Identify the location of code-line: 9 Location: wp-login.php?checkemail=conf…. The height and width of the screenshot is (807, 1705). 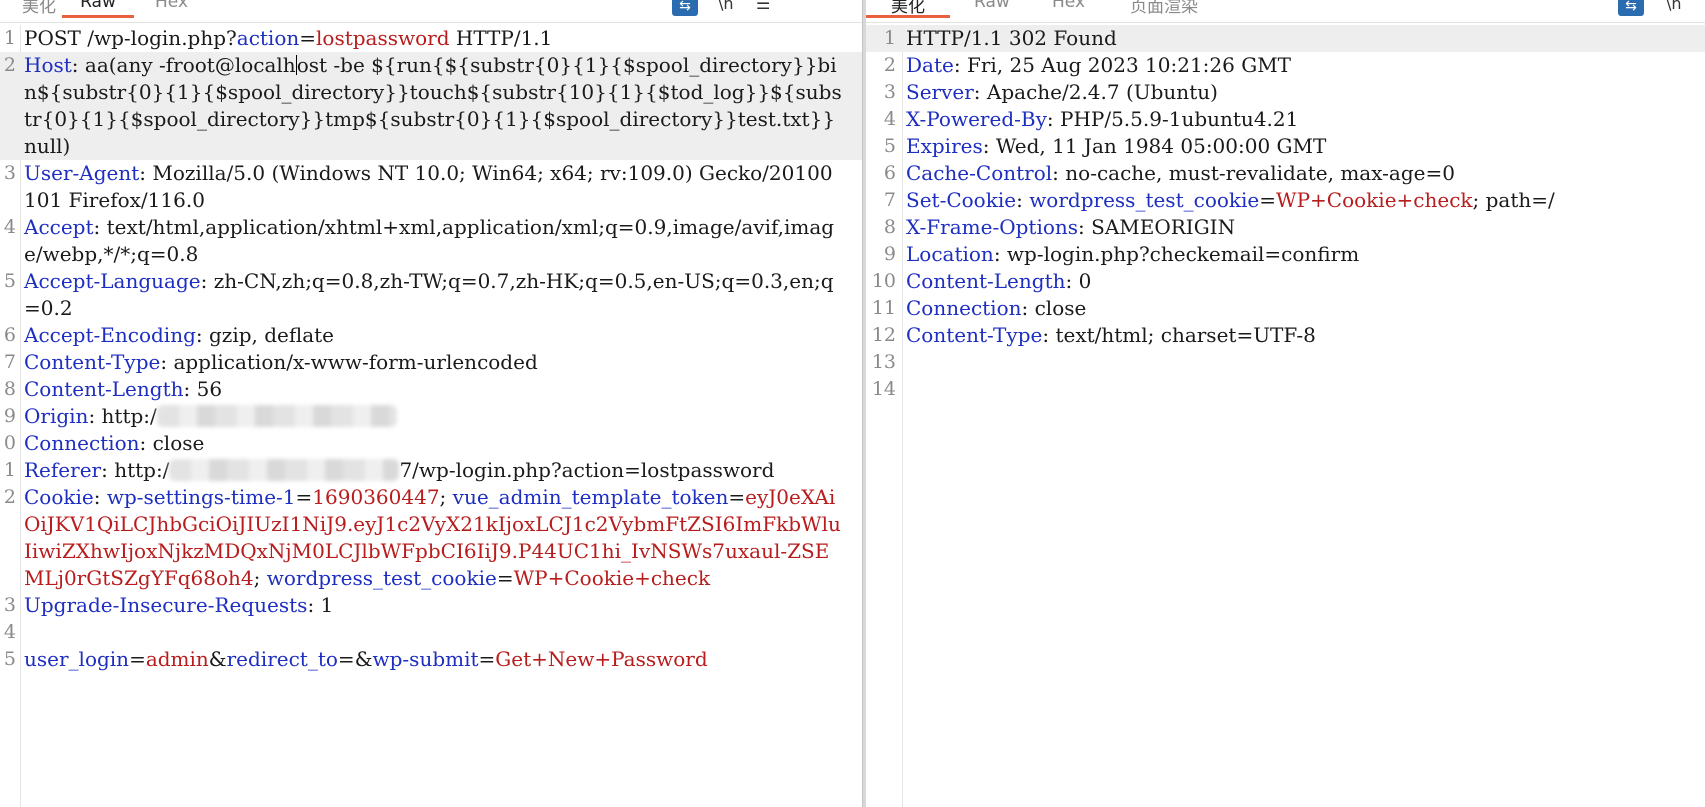
(1285, 254).